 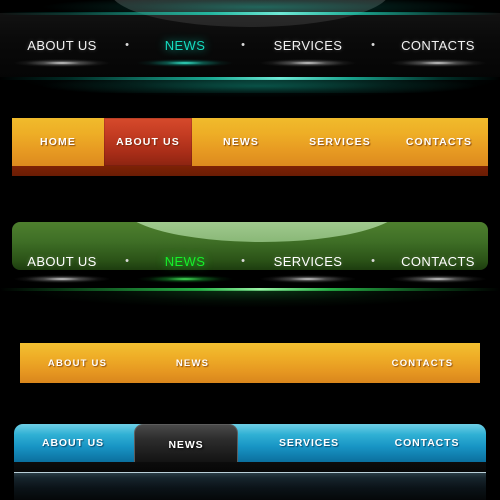 I want to click on teal-glow-haze-bottom-soft, so click(x=250, y=90).